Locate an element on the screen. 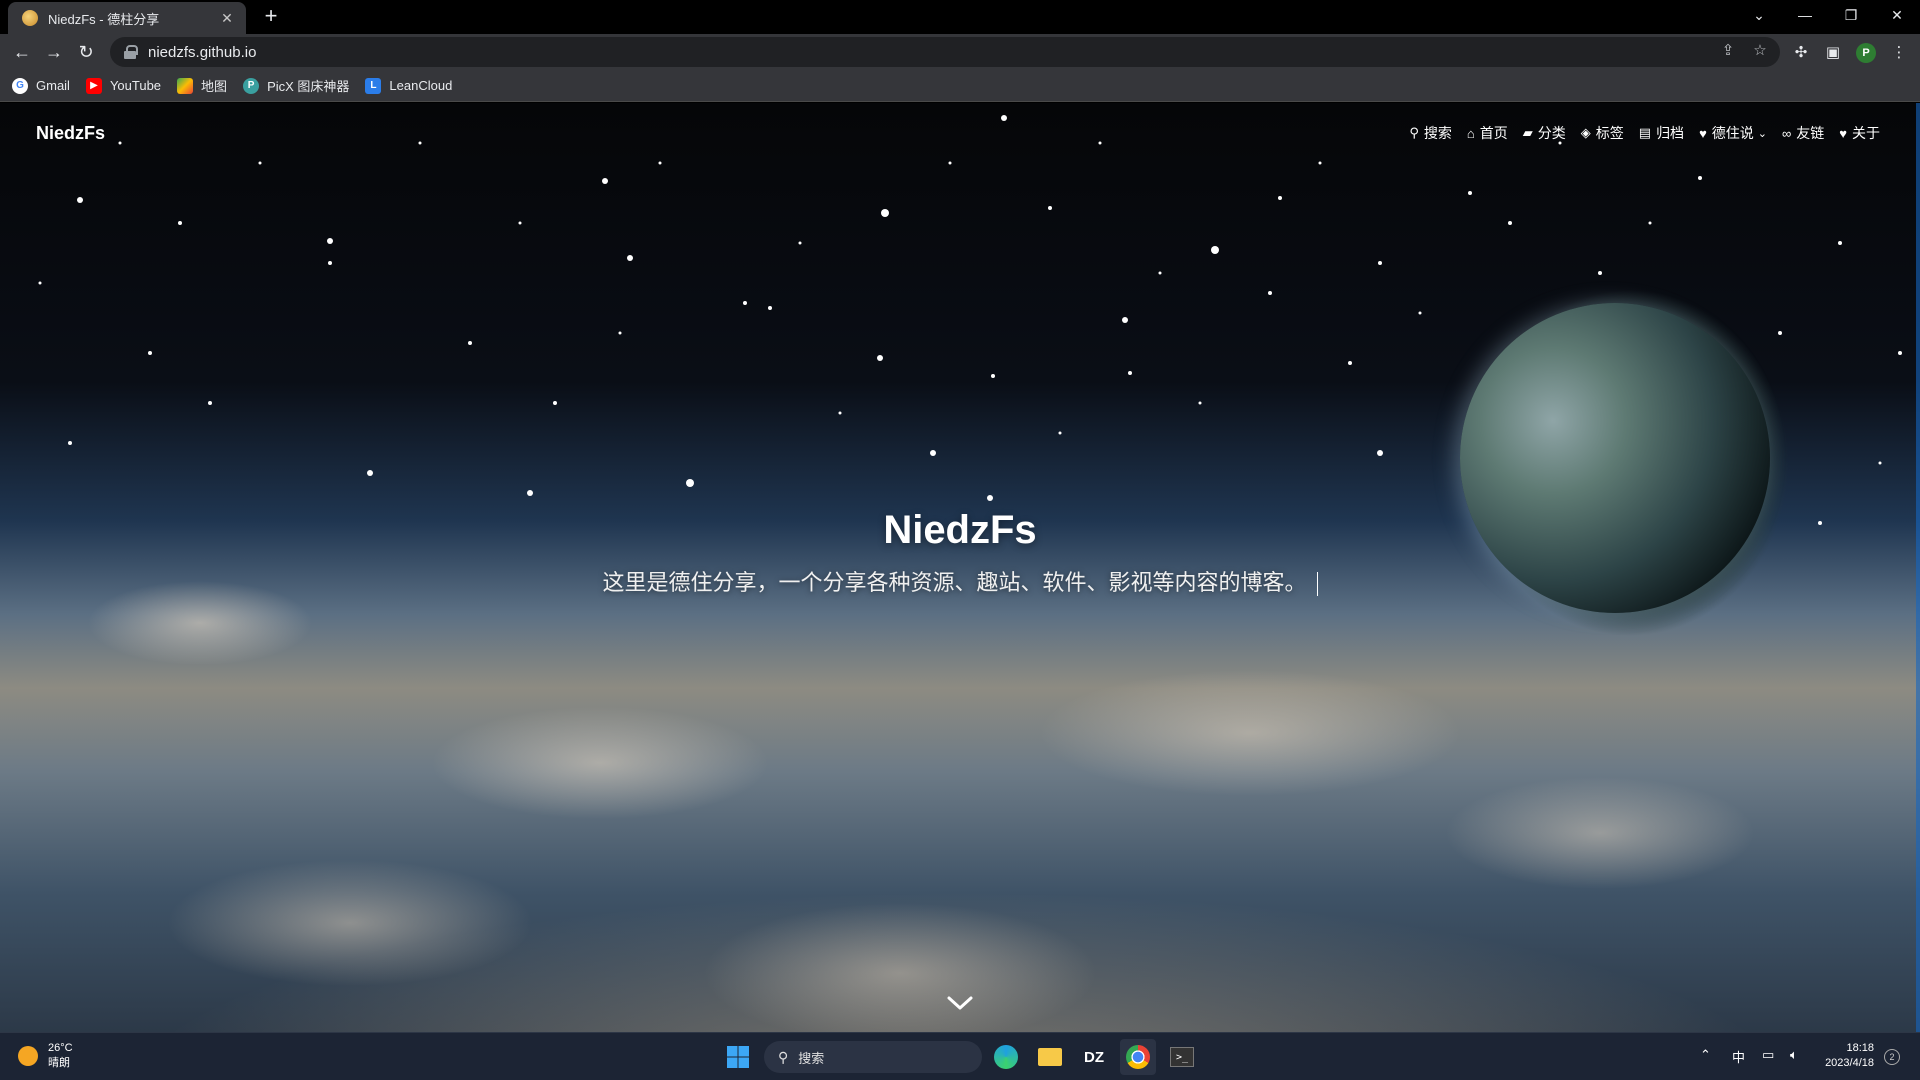 The width and height of the screenshot is (1920, 1080). picx-icon: P is located at coordinates (251, 85).